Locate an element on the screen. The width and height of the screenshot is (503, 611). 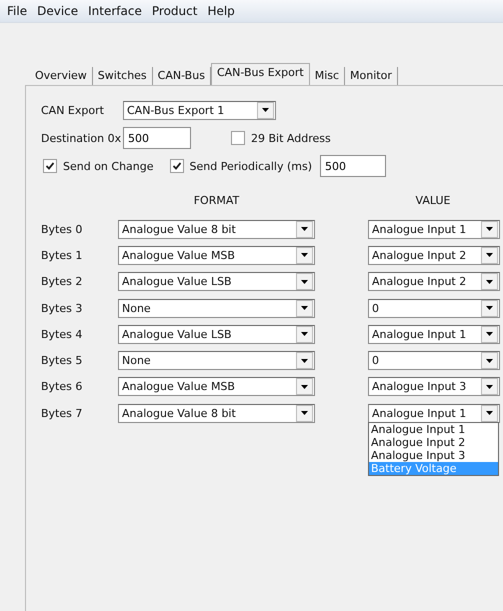
row-label: Bytes 7 is located at coordinates (62, 413).